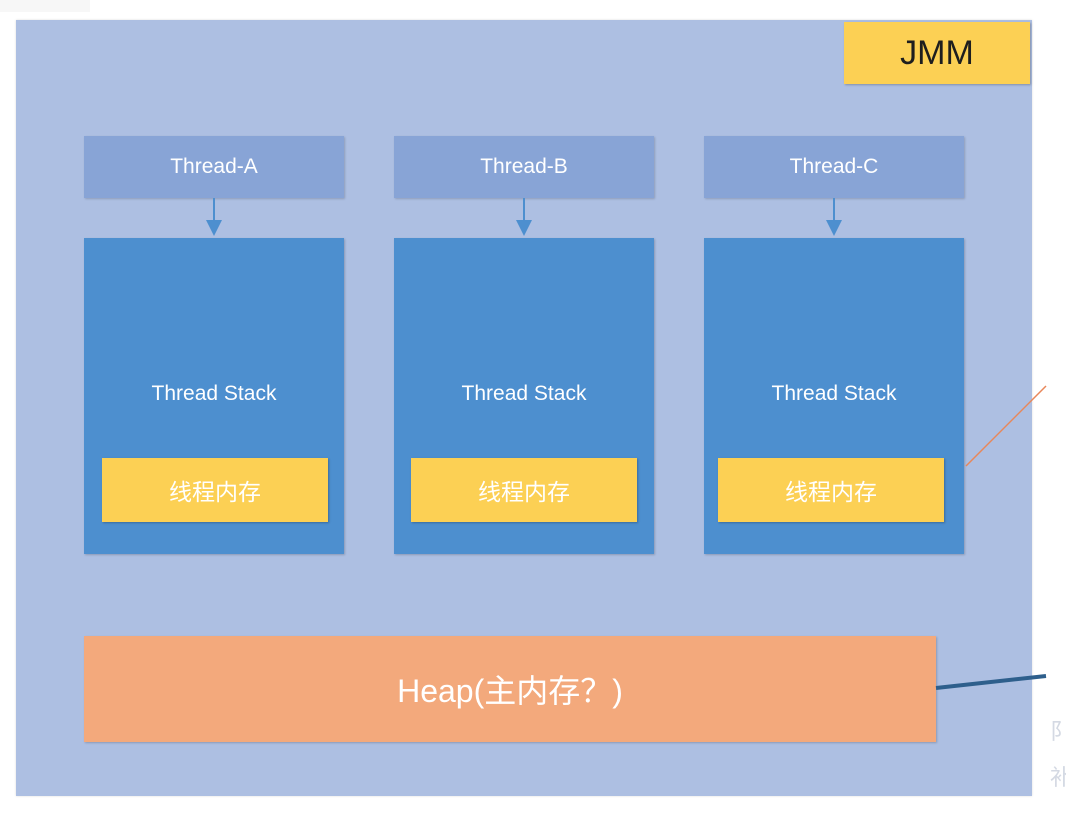  What do you see at coordinates (991, 682) in the screenshot?
I see `heap-connector-line` at bounding box center [991, 682].